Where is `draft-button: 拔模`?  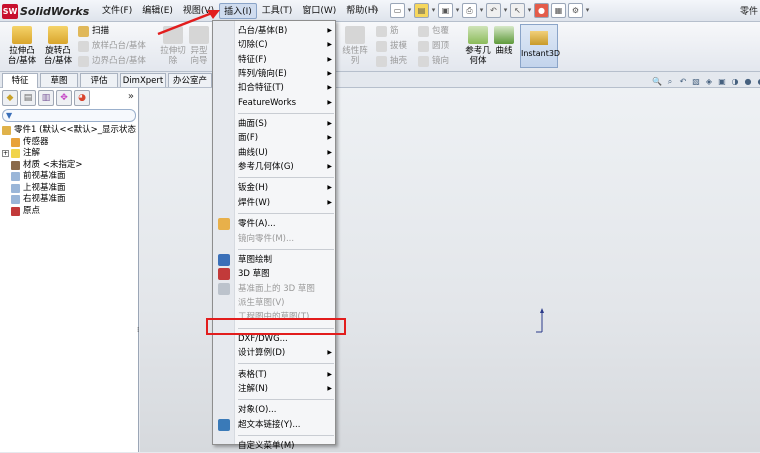 draft-button: 拔模 is located at coordinates (391, 46).